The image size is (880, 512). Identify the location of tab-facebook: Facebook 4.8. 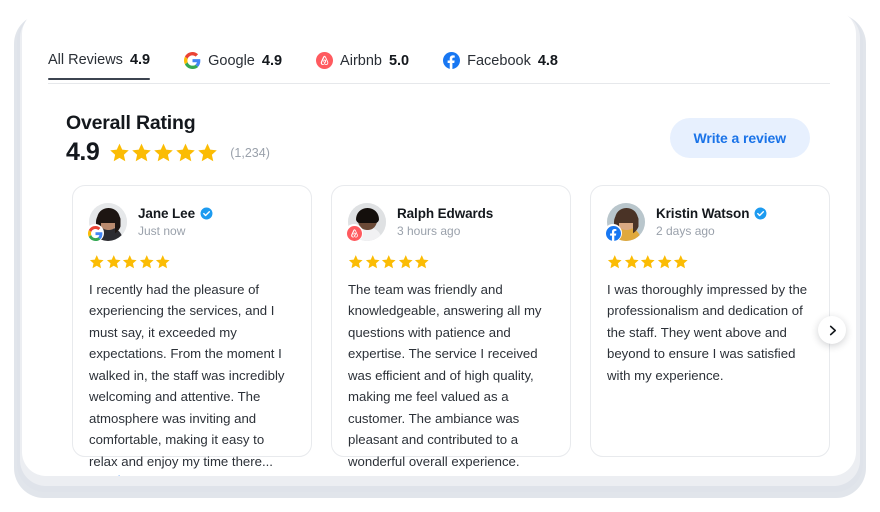
(500, 66).